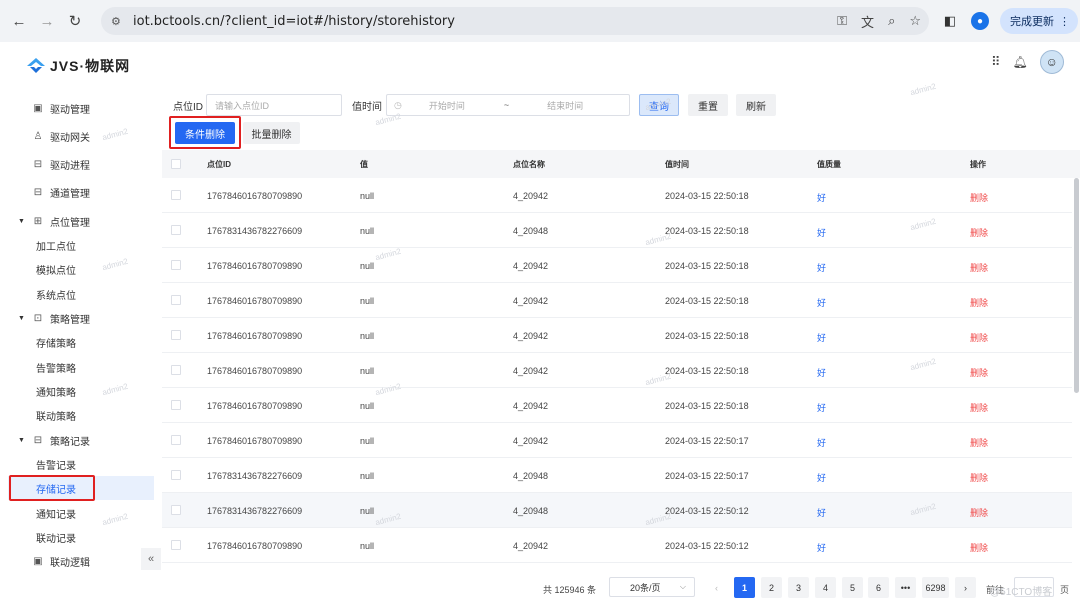  I want to click on profile-icon: ●, so click(980, 21).